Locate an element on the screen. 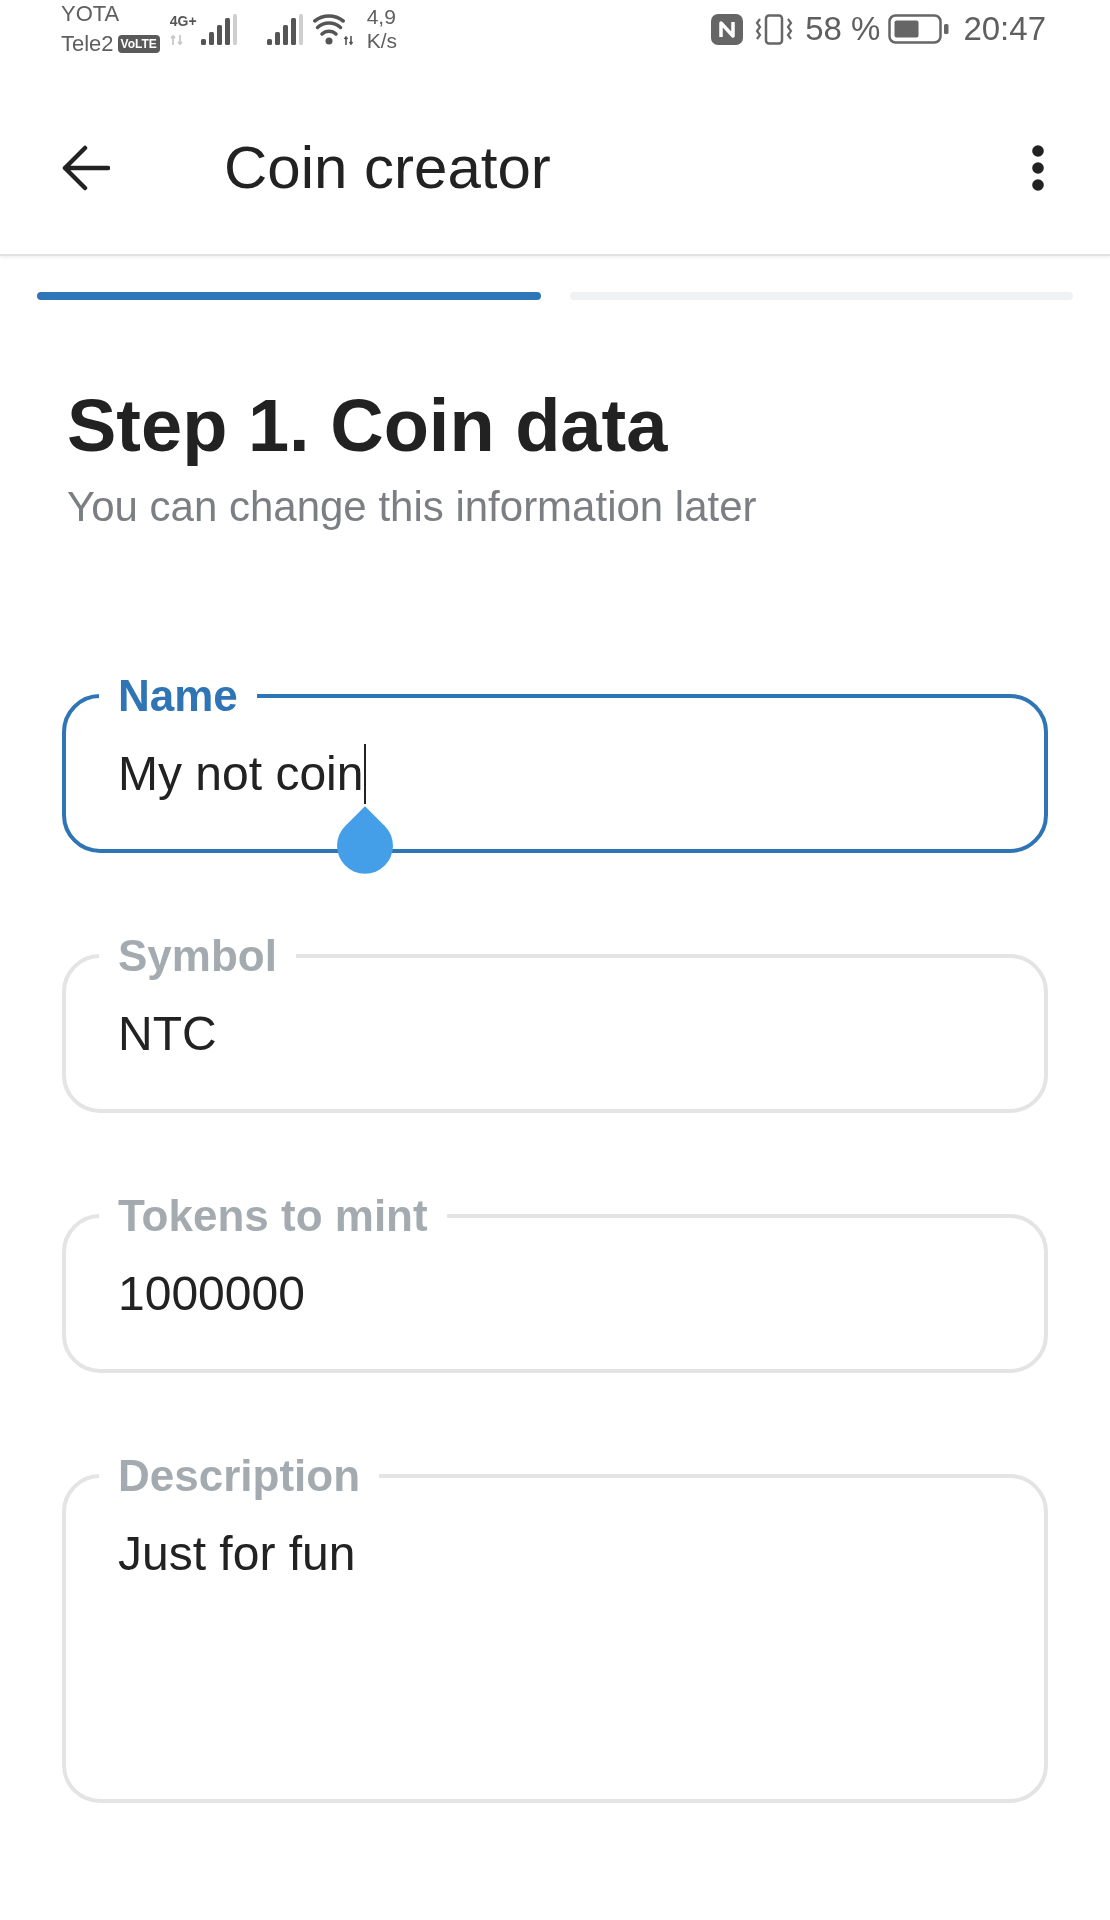 This screenshot has height=1920, width=1110. network-speed-value: 4,9 is located at coordinates (381, 17).